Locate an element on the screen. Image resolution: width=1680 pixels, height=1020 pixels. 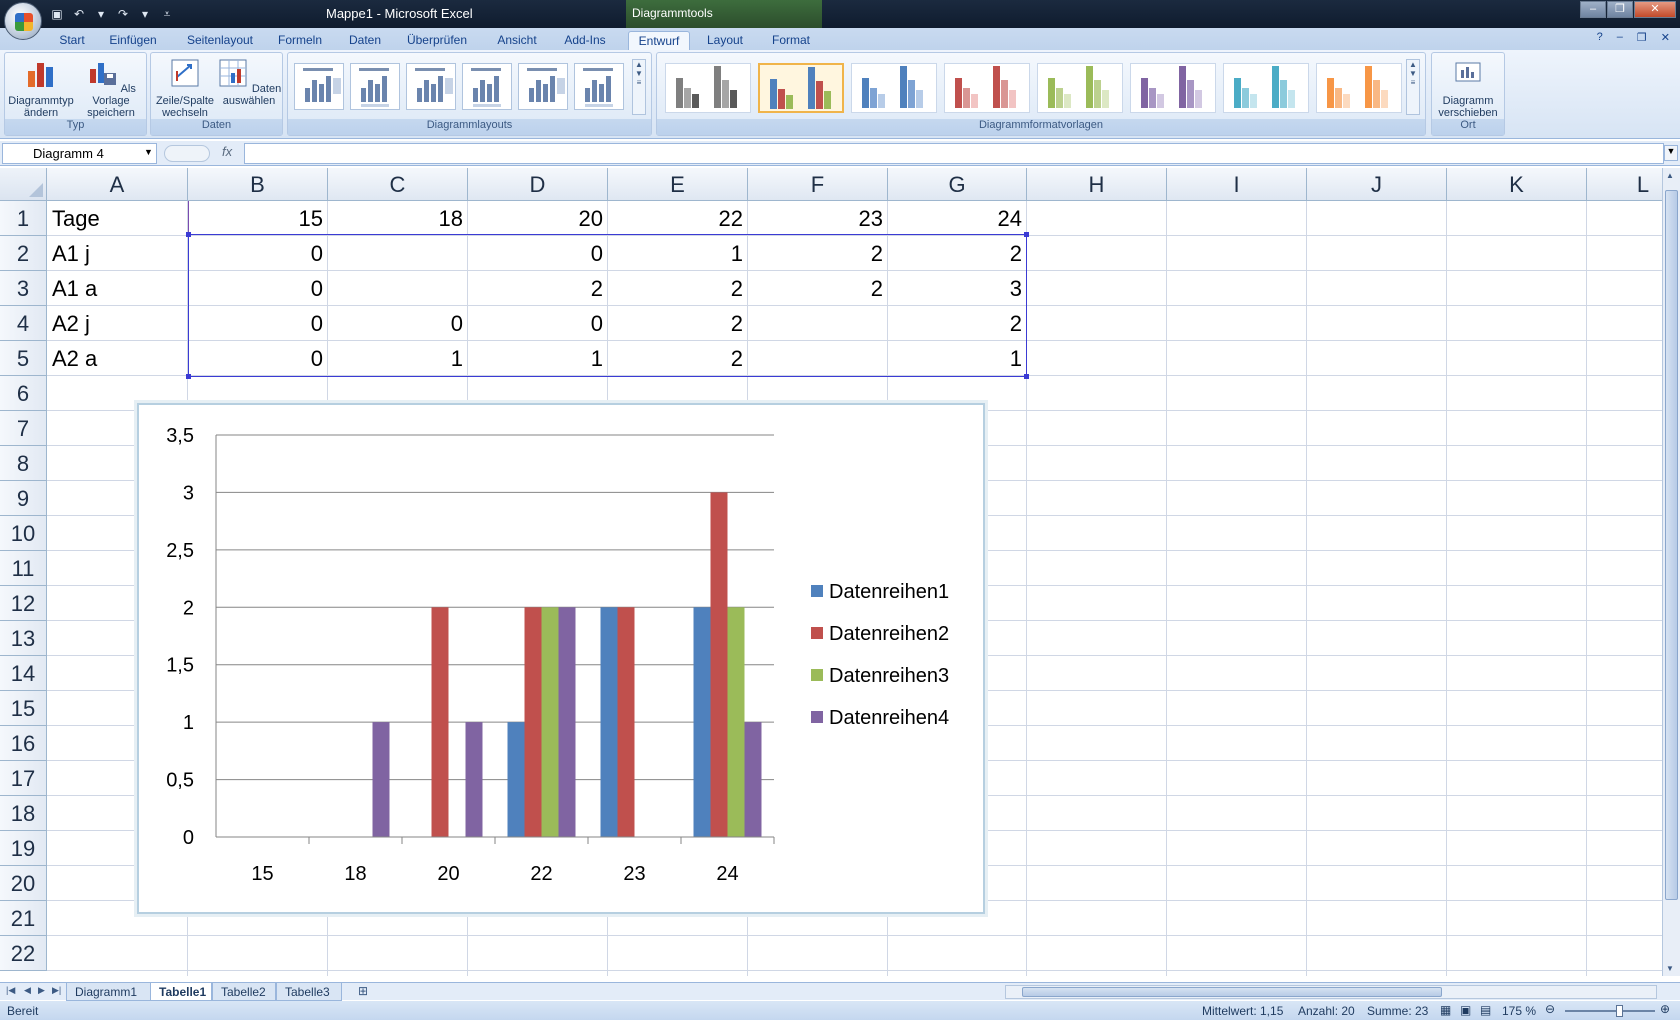
tab-layout: Layout is located at coordinates (725, 40).